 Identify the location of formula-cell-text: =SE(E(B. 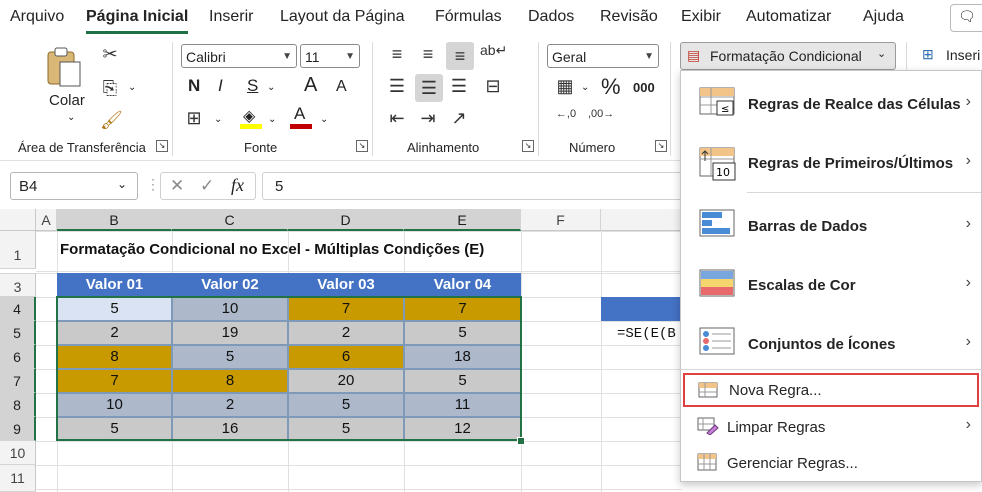
(646, 334).